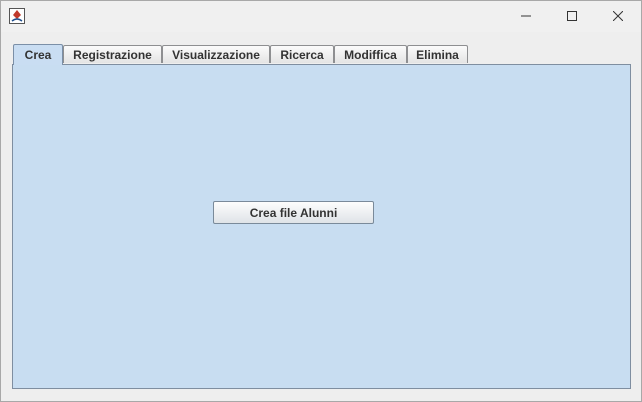 Image resolution: width=642 pixels, height=402 pixels. Describe the element at coordinates (321, 16) in the screenshot. I see `title-bar` at that location.